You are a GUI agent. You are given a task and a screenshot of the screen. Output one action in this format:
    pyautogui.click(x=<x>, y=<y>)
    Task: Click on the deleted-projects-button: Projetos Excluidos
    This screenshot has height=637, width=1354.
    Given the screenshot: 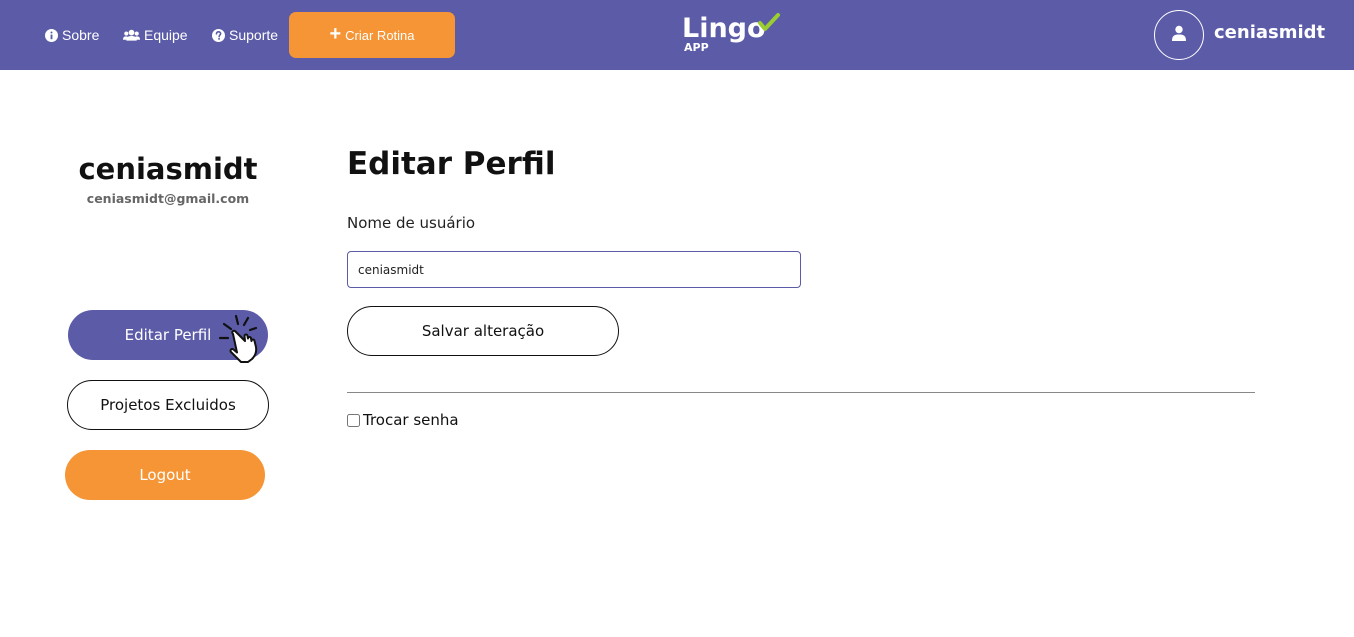 What is the action you would take?
    pyautogui.click(x=168, y=405)
    